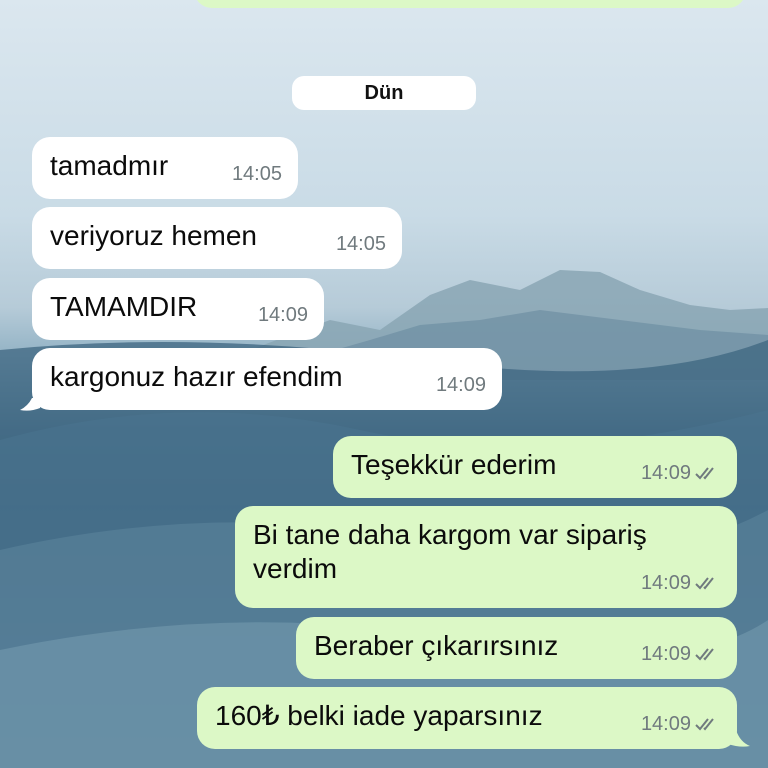 This screenshot has height=768, width=768. What do you see at coordinates (165, 168) in the screenshot?
I see `message-bubble-incoming: tamadmır 14:05` at bounding box center [165, 168].